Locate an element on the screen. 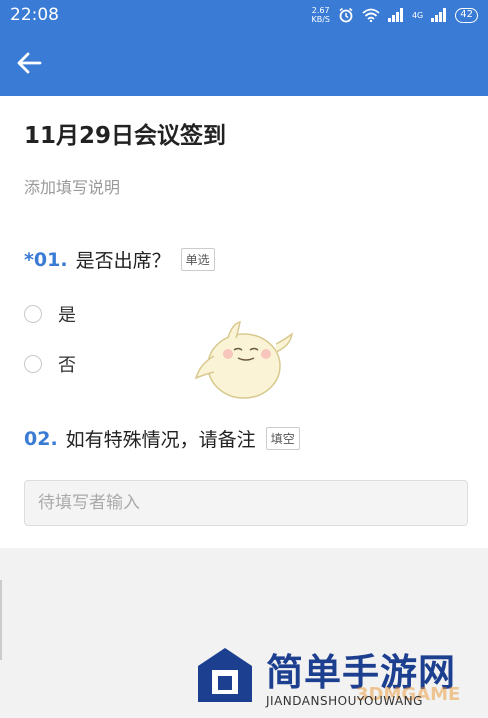  net-speed: 2.67 KB/S is located at coordinates (320, 15).